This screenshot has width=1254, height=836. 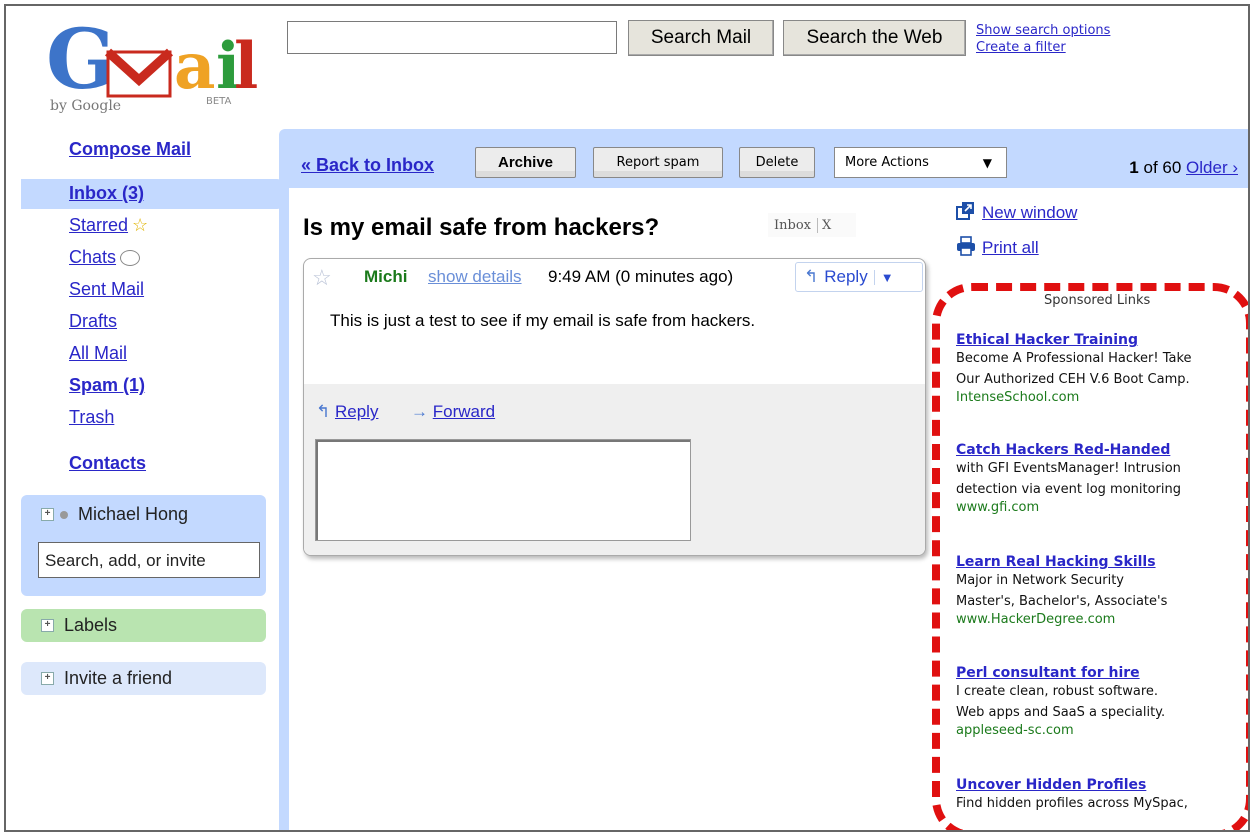 I want to click on svg-text: by Google, so click(x=85, y=106).